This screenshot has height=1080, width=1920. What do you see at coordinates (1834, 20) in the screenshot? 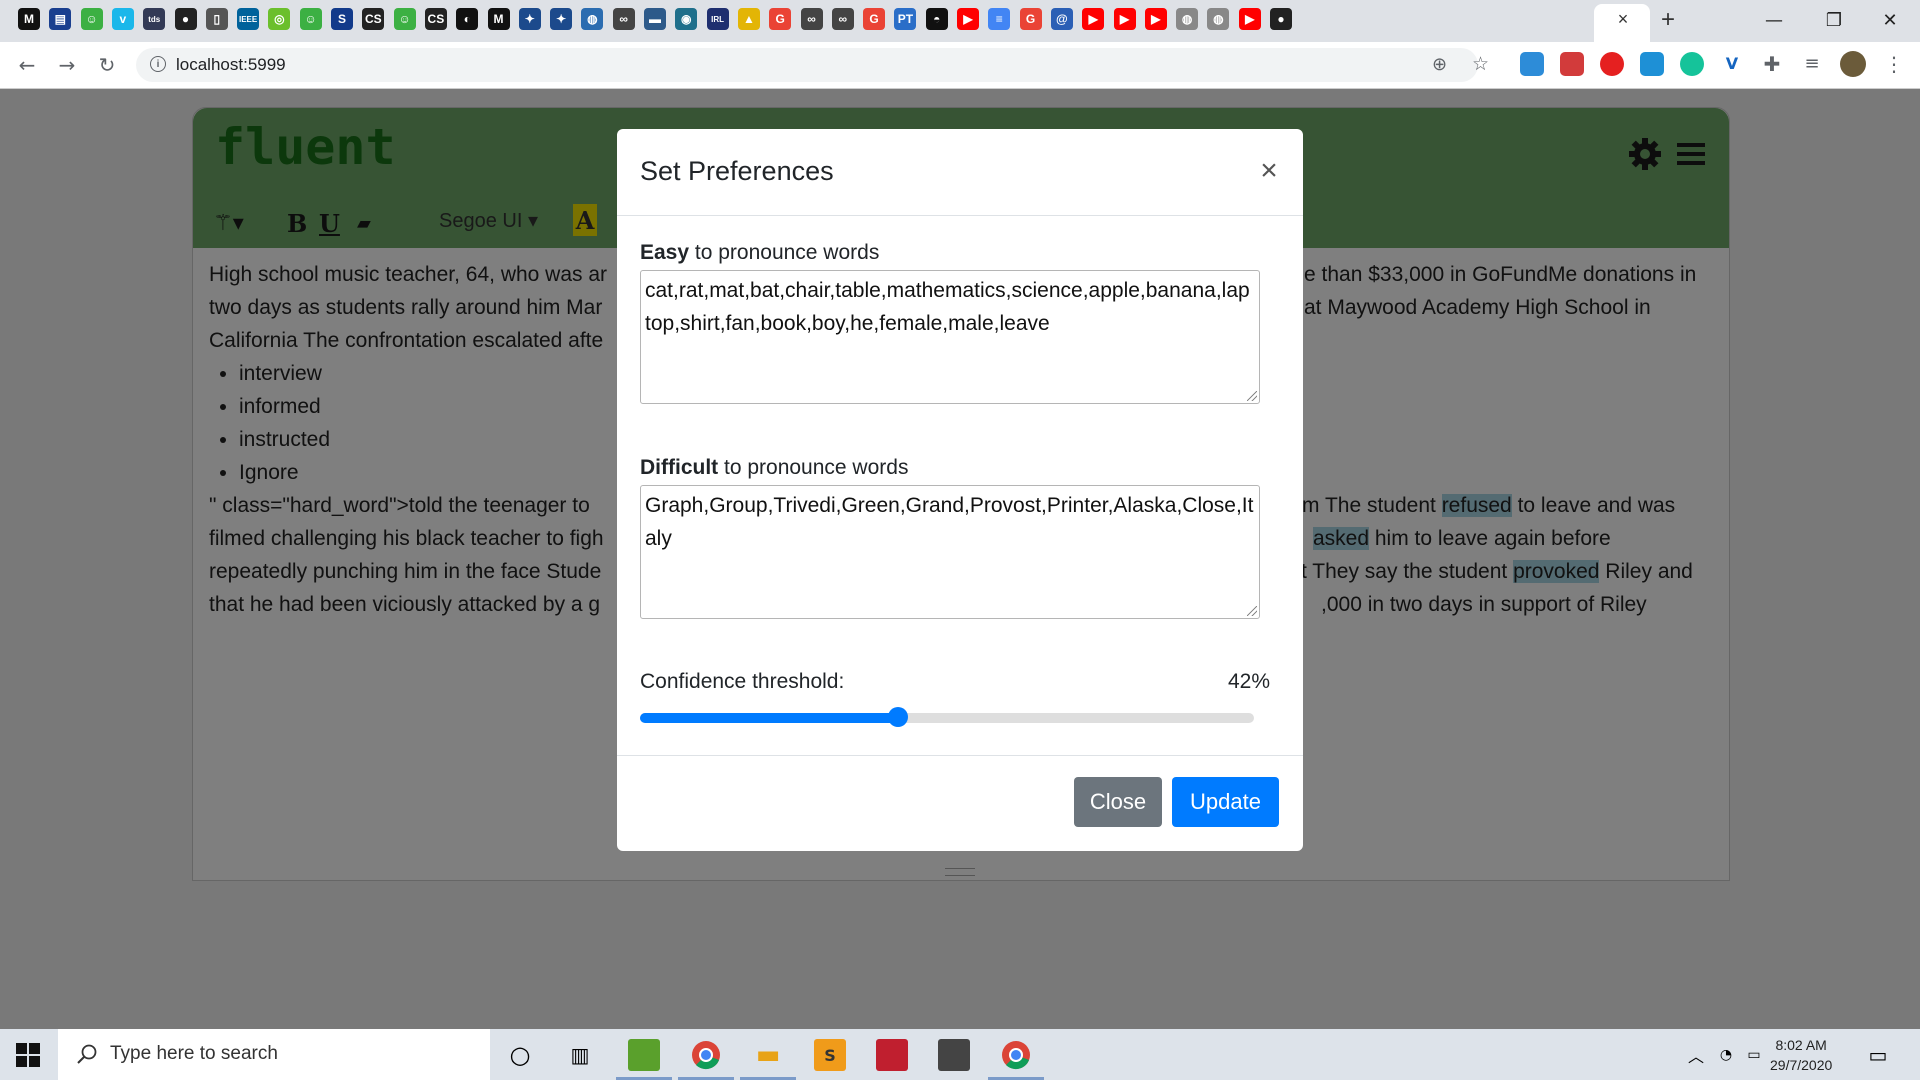
I see `maximize-icon: ❐` at bounding box center [1834, 20].